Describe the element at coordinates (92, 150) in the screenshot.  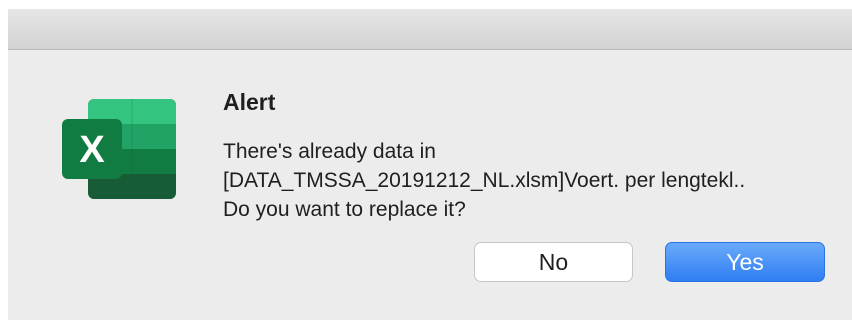
I see `svg-text: X` at that location.